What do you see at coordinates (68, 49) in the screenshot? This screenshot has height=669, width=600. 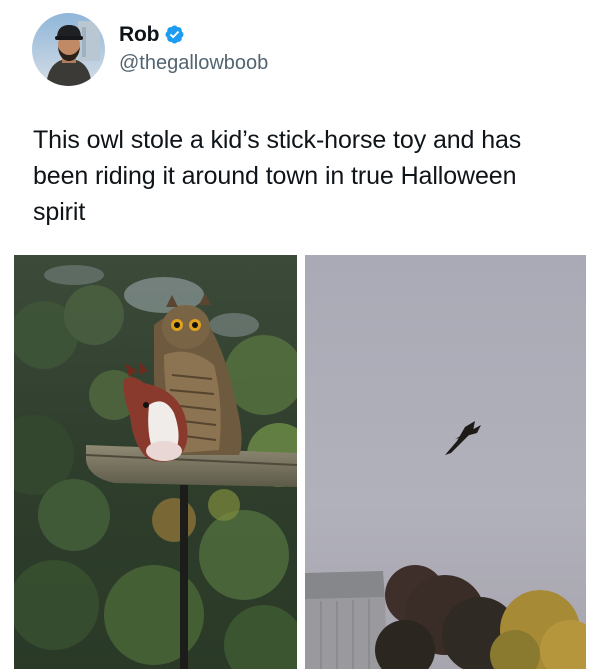 I see `avatar` at bounding box center [68, 49].